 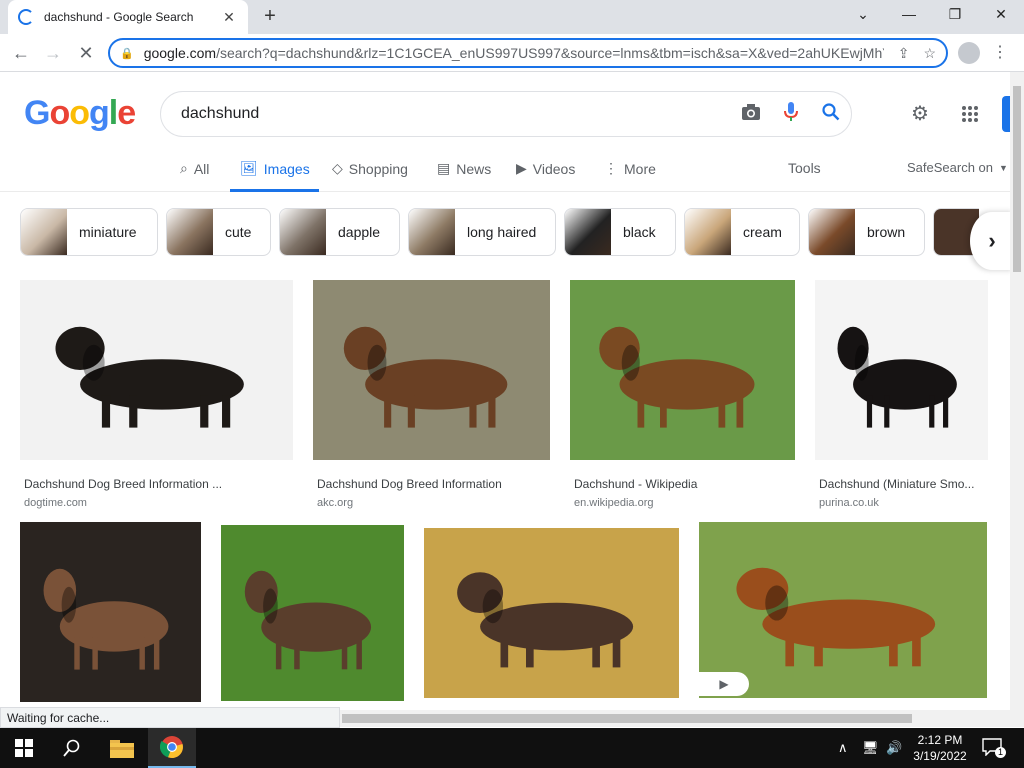 What do you see at coordinates (866, 232) in the screenshot?
I see `related-chip: brown` at bounding box center [866, 232].